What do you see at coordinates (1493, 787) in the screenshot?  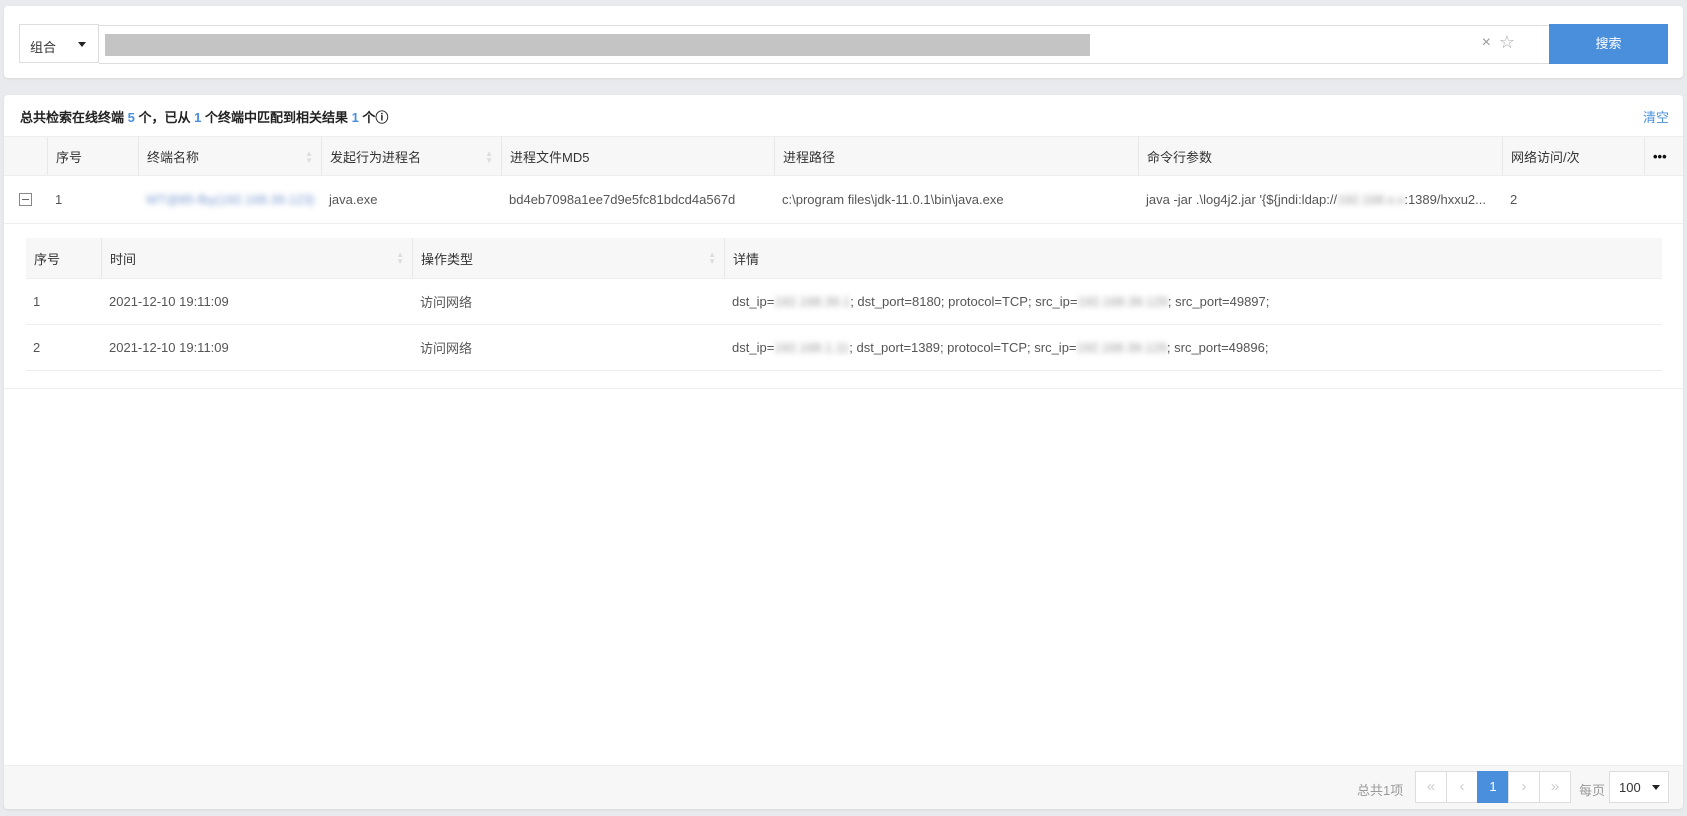 I see `page-1-button: 1` at bounding box center [1493, 787].